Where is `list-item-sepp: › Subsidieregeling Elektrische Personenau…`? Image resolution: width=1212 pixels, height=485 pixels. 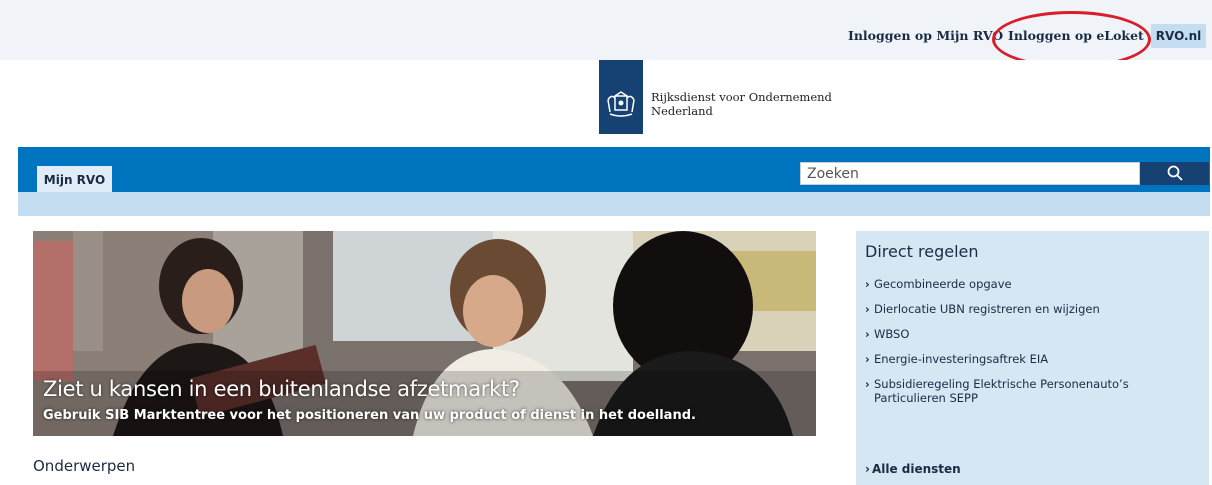 list-item-sepp: › Subsidieregeling Elektrische Personenau… is located at coordinates (1025, 391).